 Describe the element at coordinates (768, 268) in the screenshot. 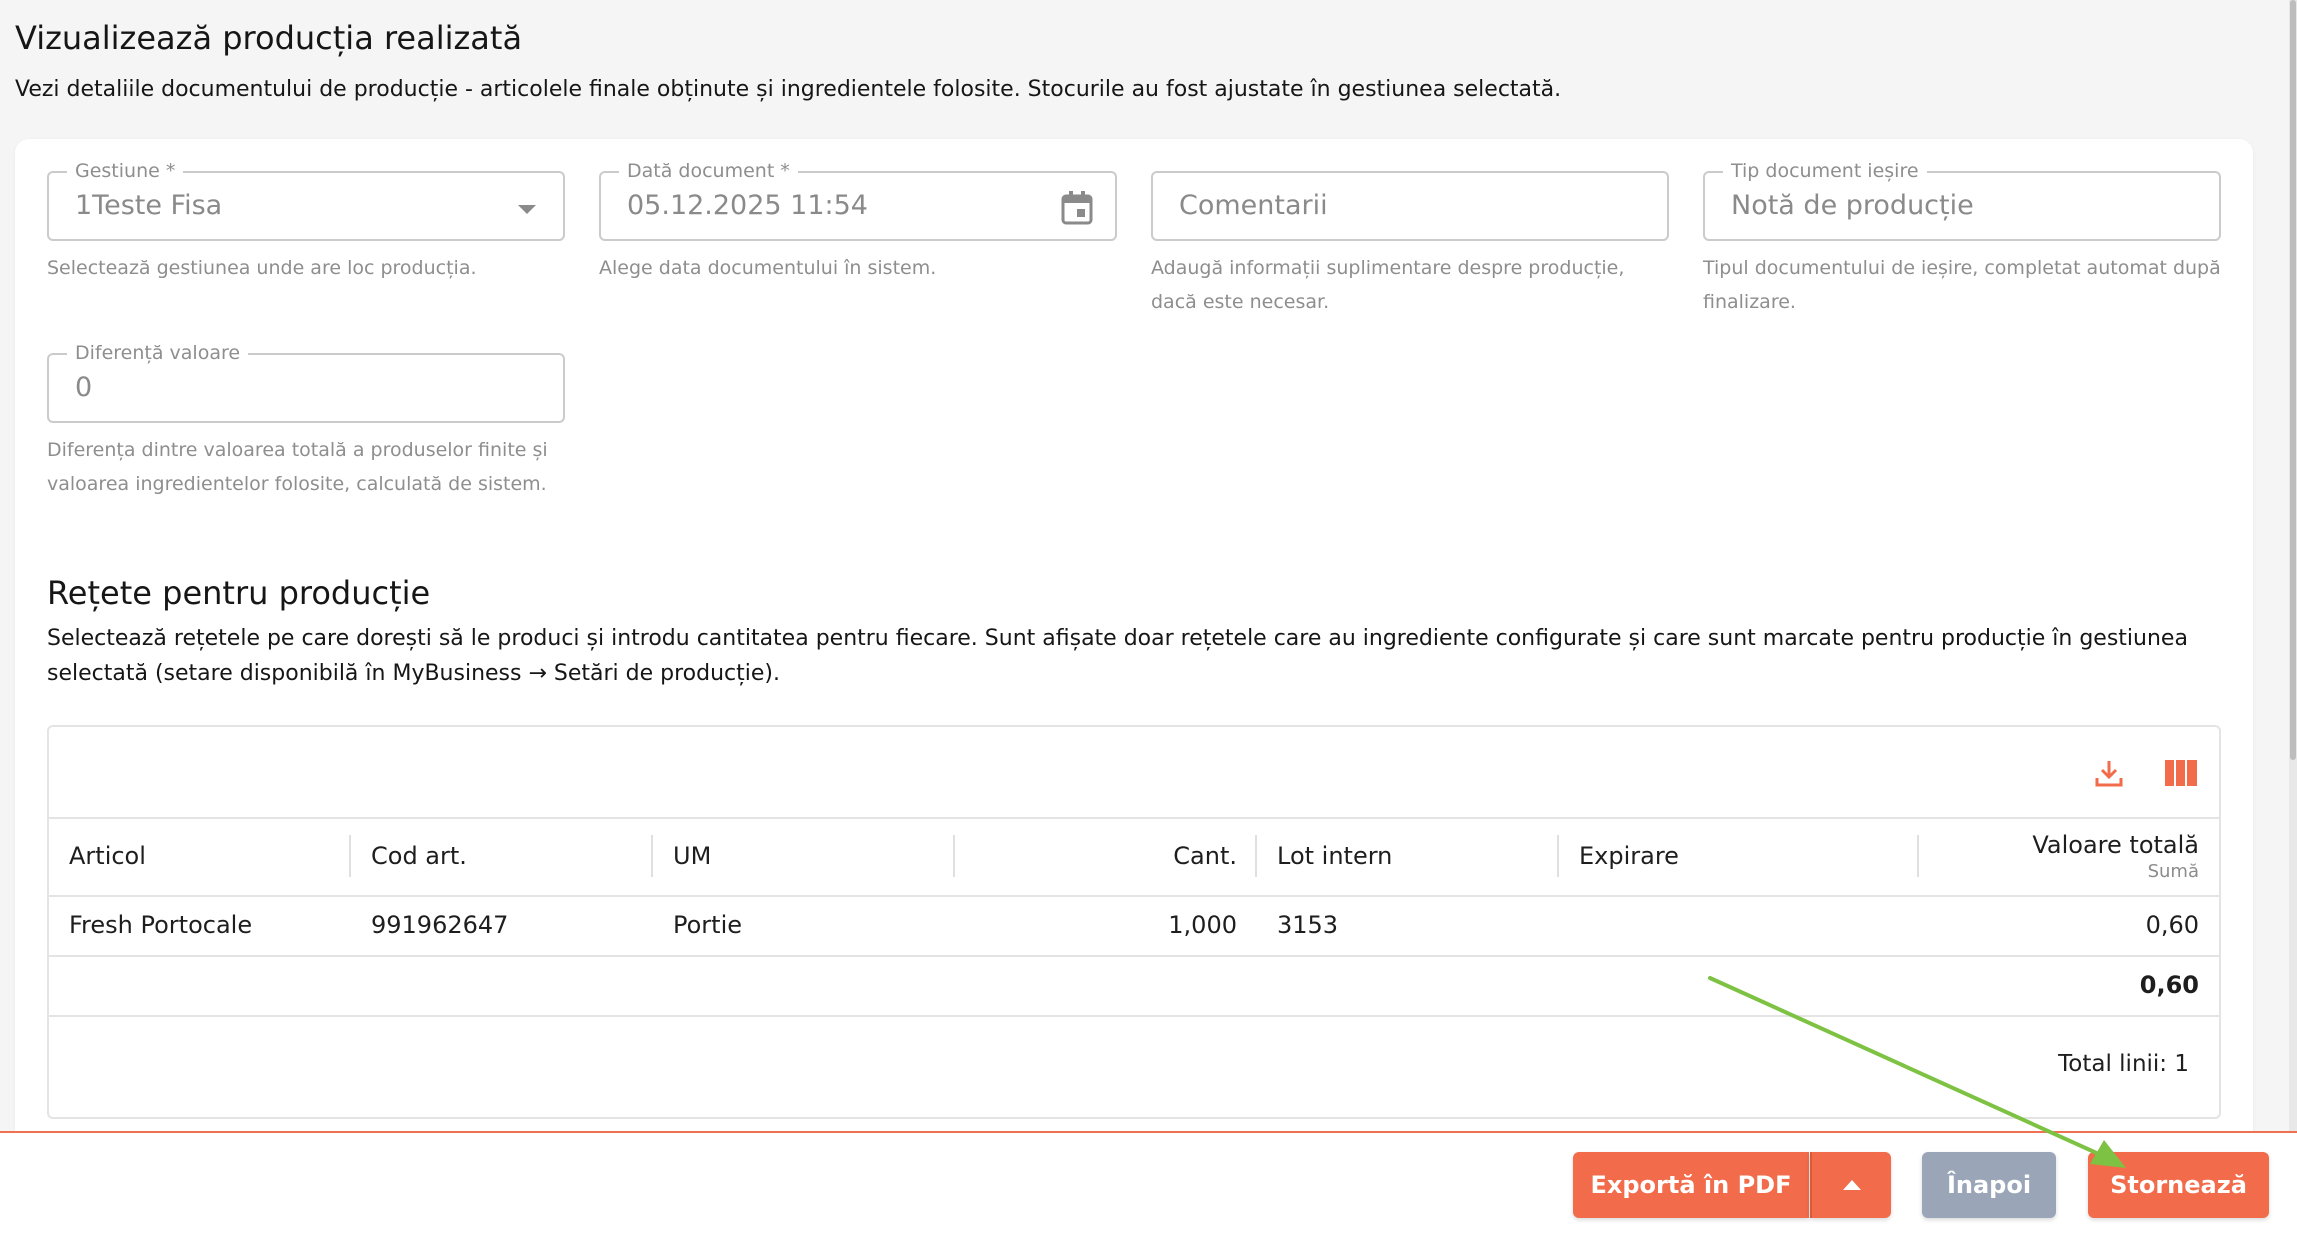

I see `data-document-helper: Alege data documentului în sistem.` at that location.